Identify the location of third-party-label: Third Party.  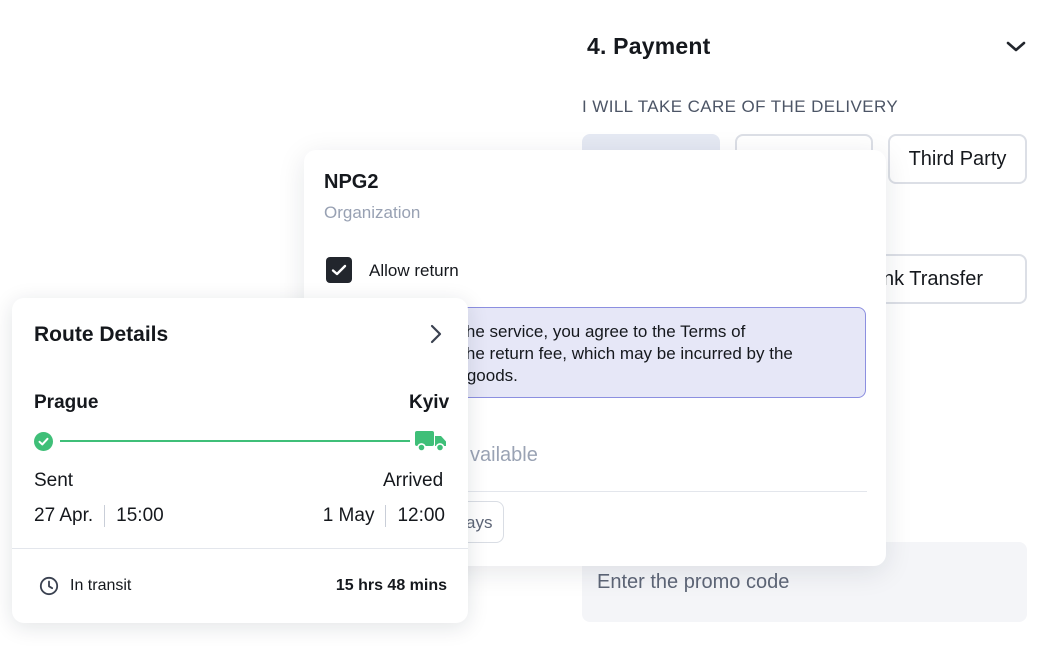
(957, 158).